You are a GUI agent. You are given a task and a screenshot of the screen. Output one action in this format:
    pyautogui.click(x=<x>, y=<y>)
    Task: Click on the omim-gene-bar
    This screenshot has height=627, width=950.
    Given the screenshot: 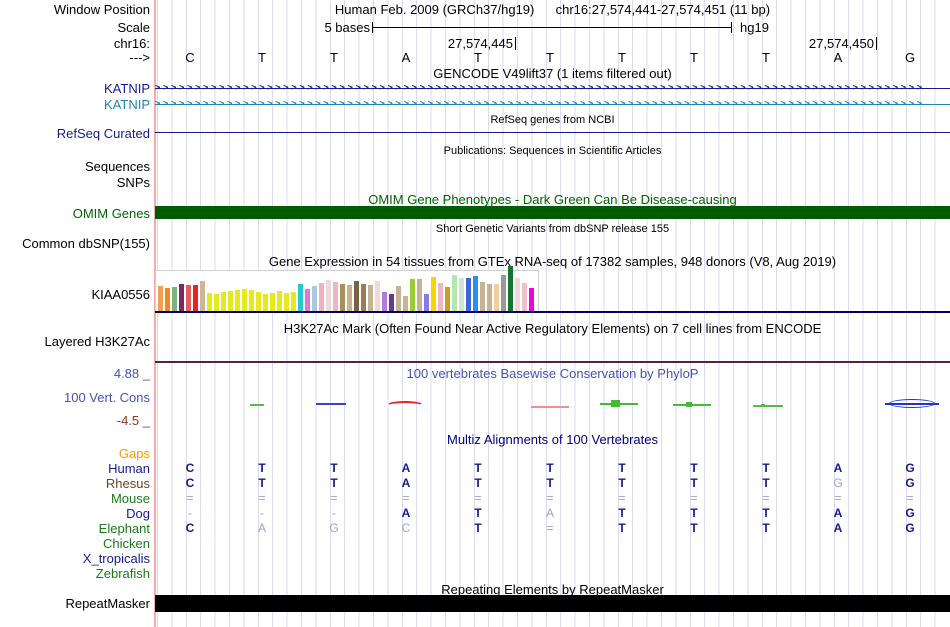 What is the action you would take?
    pyautogui.click(x=552, y=212)
    